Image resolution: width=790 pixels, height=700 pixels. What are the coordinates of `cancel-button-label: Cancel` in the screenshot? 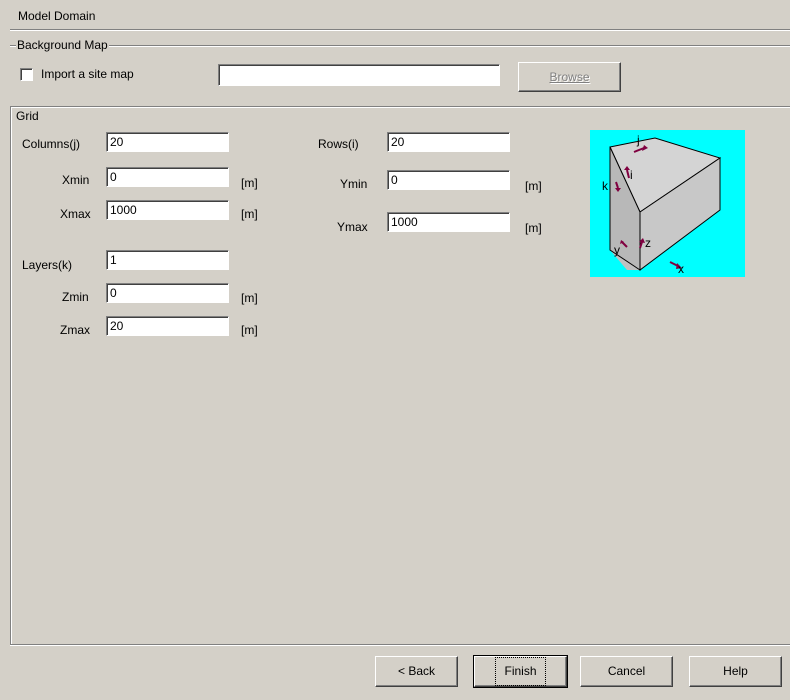 It's located at (626, 671).